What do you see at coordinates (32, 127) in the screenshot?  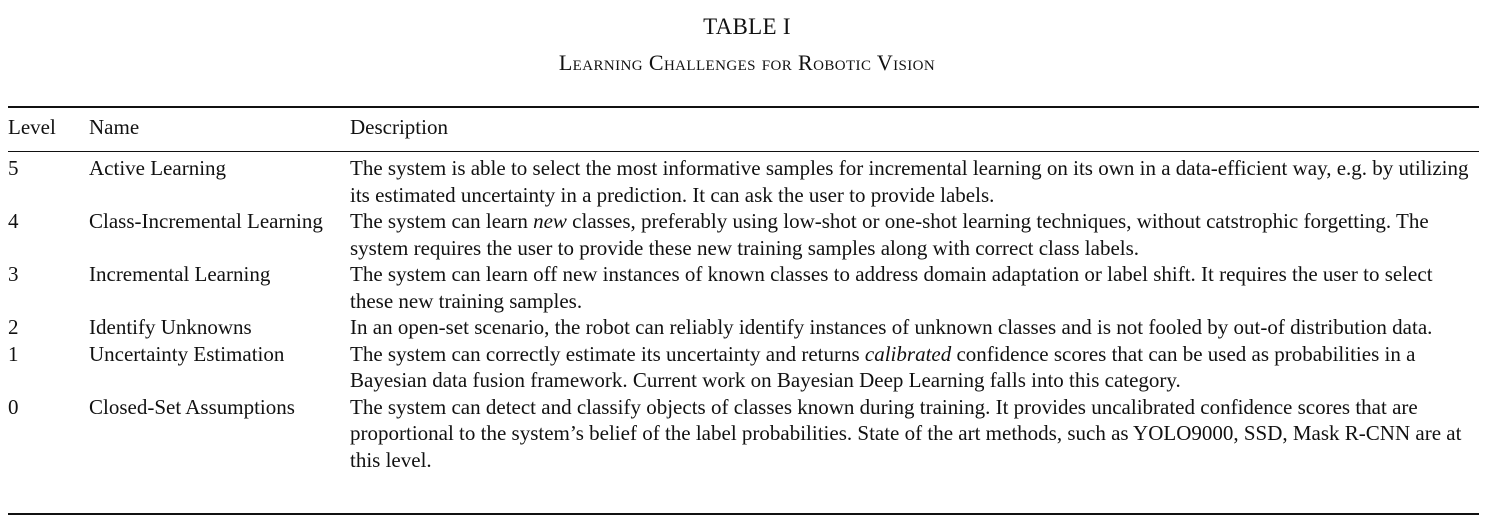 I see `header-level: Level` at bounding box center [32, 127].